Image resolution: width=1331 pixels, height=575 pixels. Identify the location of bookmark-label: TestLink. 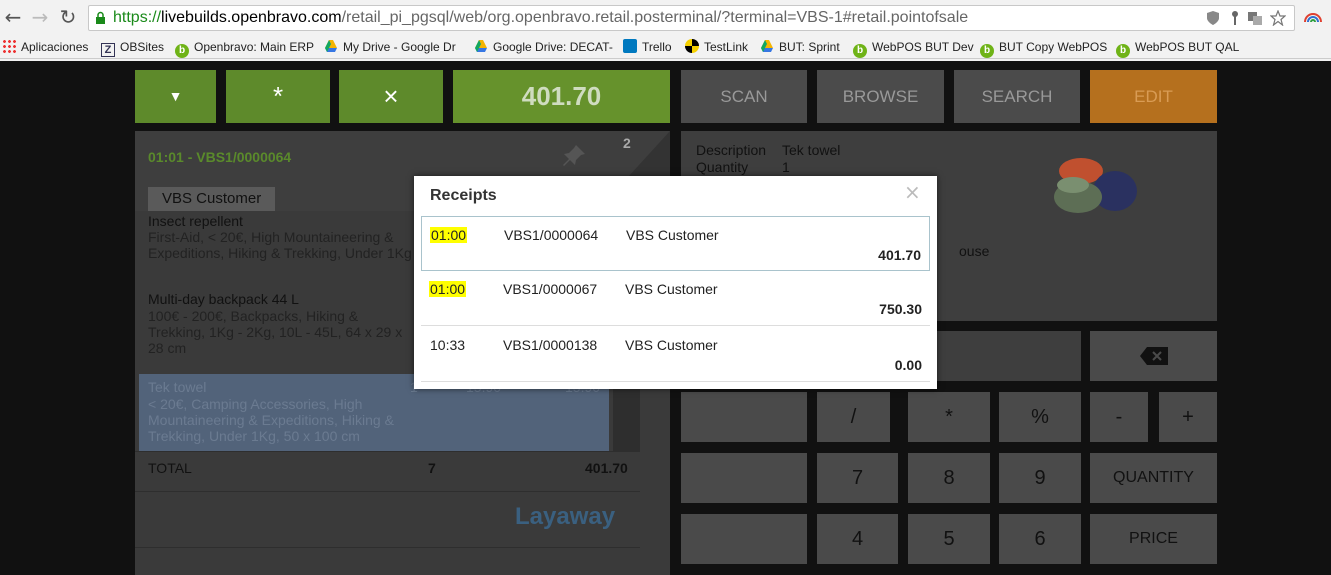
(726, 47).